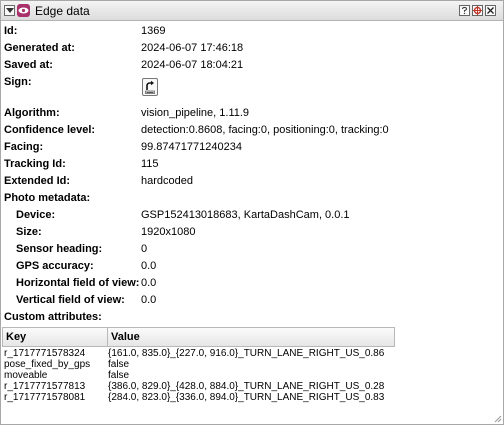 Image resolution: width=504 pixels, height=425 pixels. What do you see at coordinates (18, 82) in the screenshot?
I see `field-label-sign: Sign:` at bounding box center [18, 82].